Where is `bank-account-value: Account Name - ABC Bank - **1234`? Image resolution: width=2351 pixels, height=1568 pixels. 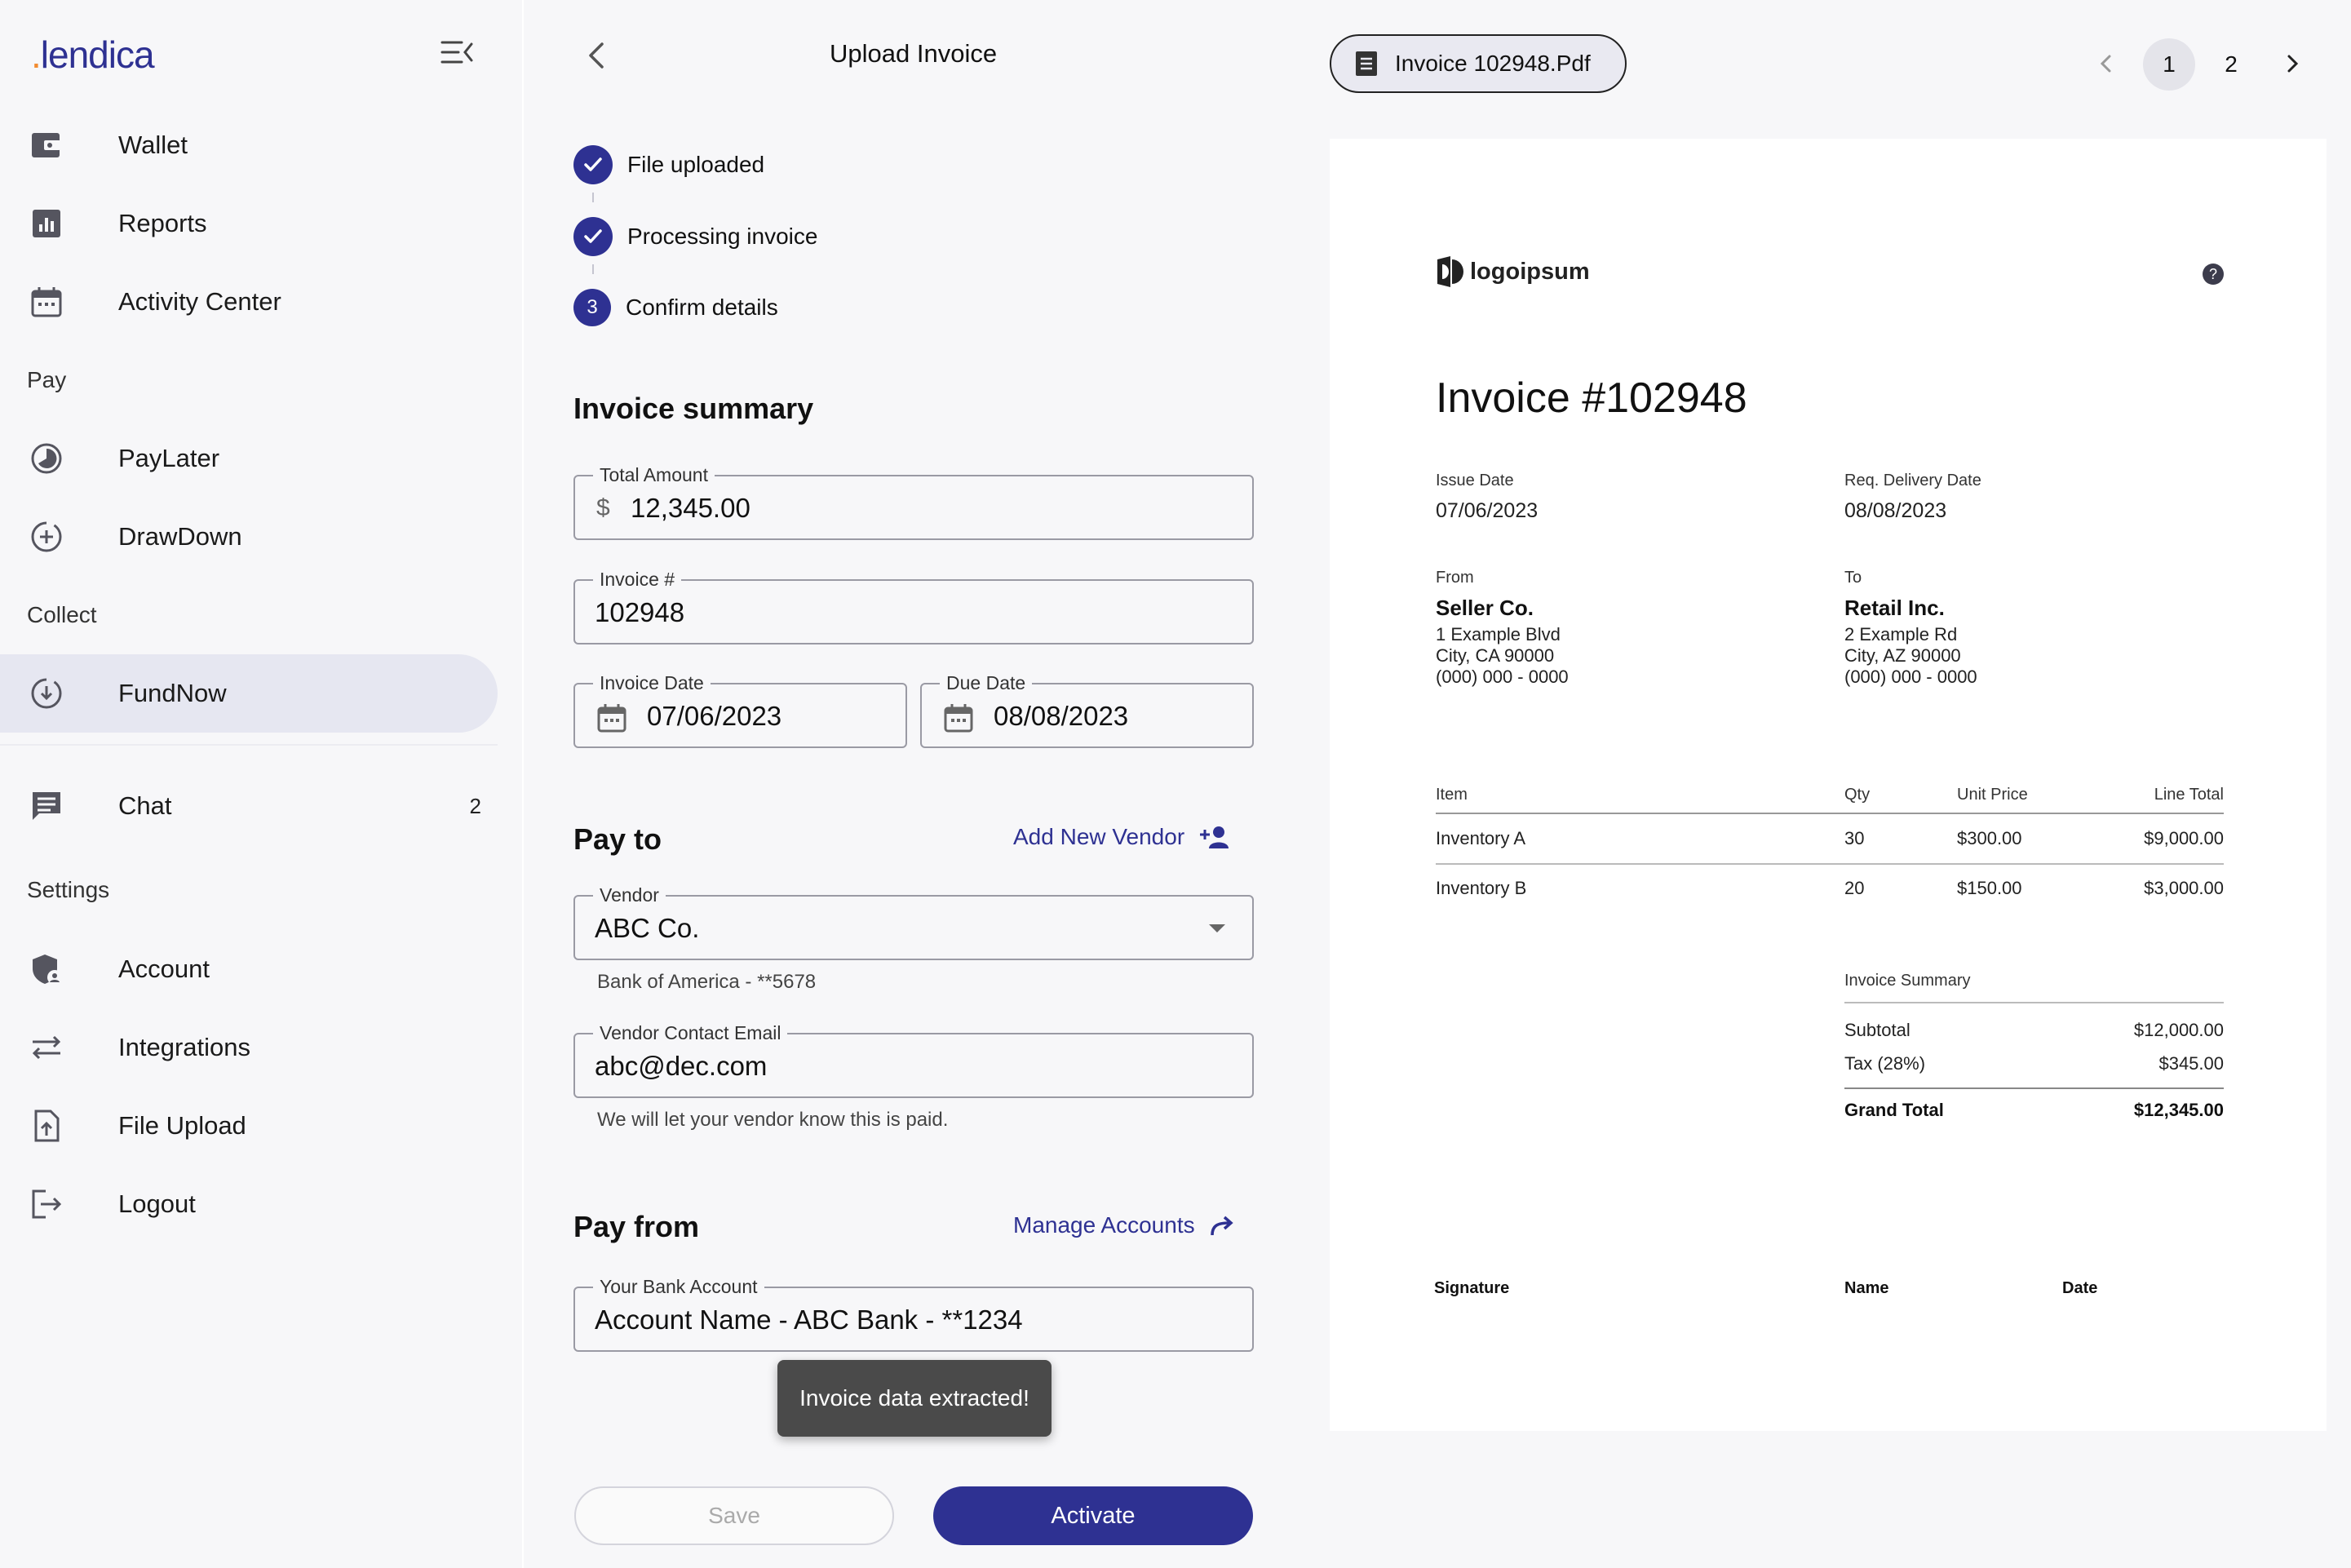
bank-account-value: Account Name - ABC Bank - **1234 is located at coordinates (809, 1319).